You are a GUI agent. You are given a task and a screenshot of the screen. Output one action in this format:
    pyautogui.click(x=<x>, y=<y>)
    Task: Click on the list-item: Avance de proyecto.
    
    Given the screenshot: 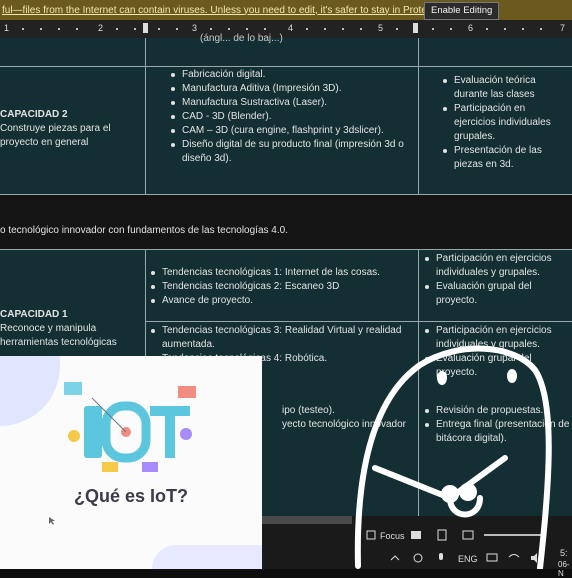 What is the action you would take?
    pyautogui.click(x=282, y=301)
    